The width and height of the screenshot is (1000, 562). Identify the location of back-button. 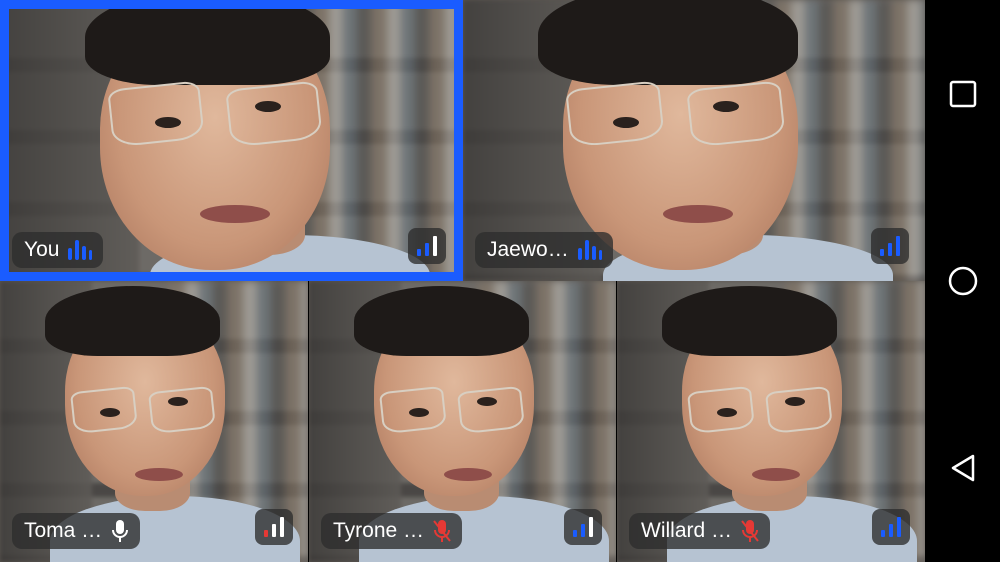
(962, 468).